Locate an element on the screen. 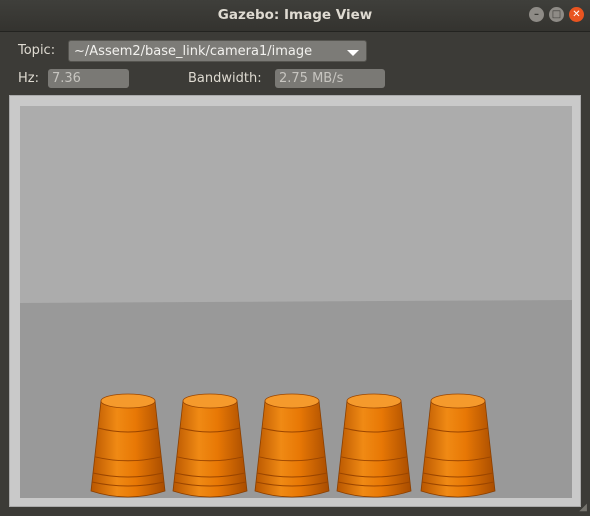  hz-label: Hz: is located at coordinates (28, 78).